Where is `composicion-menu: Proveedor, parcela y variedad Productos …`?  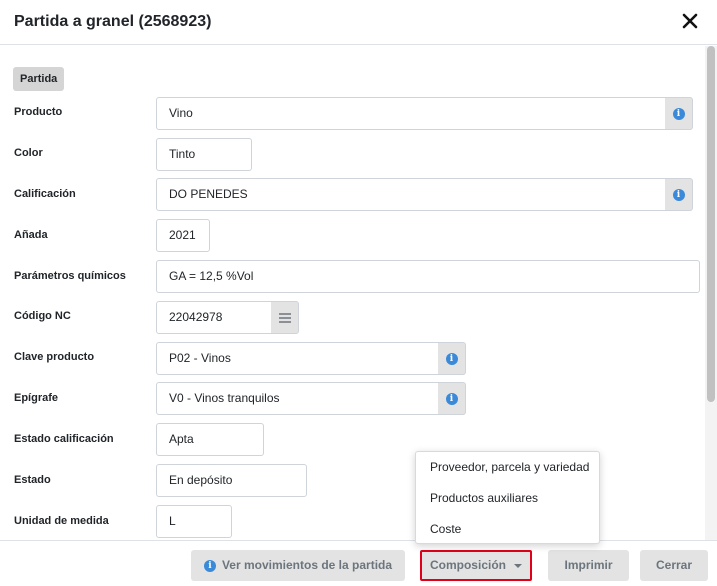
composicion-menu: Proveedor, parcela y variedad Productos … is located at coordinates (507, 497).